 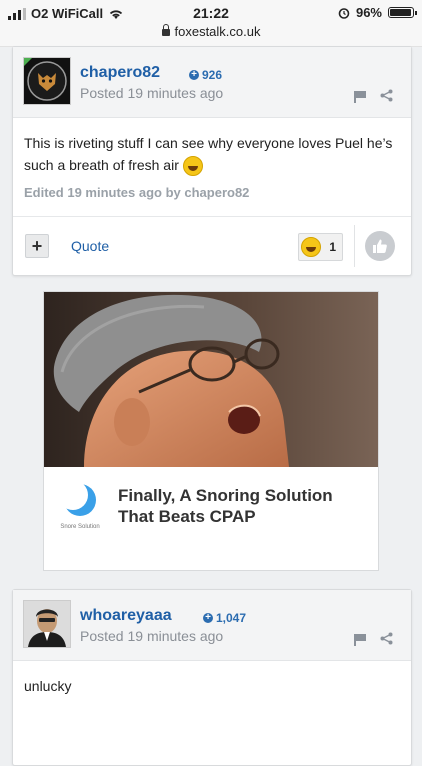 I want to click on edited-note: Edited 19 minutes ago by chapero82, so click(x=137, y=193).